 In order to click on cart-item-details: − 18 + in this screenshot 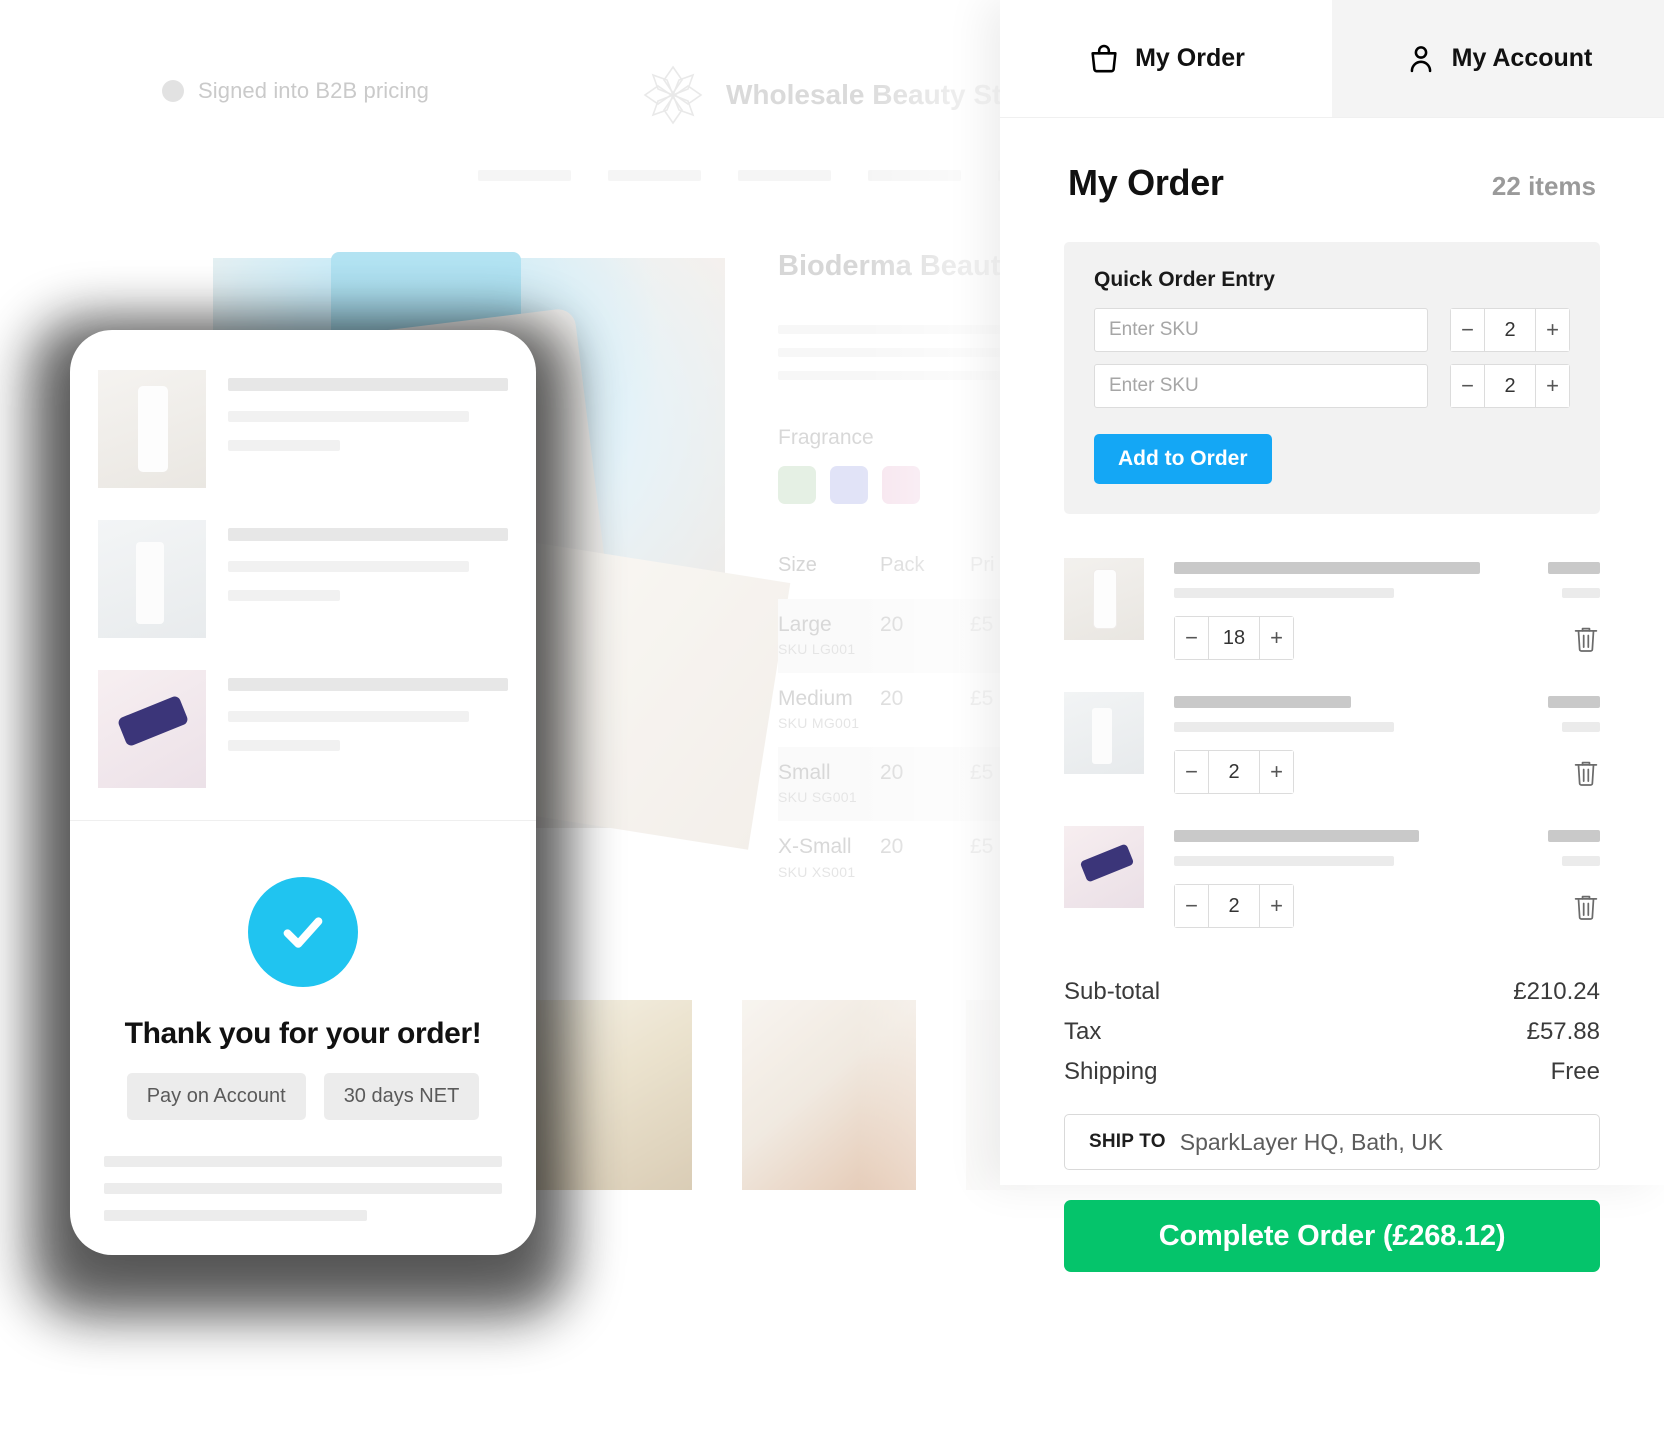, I will do `click(1312, 609)`.